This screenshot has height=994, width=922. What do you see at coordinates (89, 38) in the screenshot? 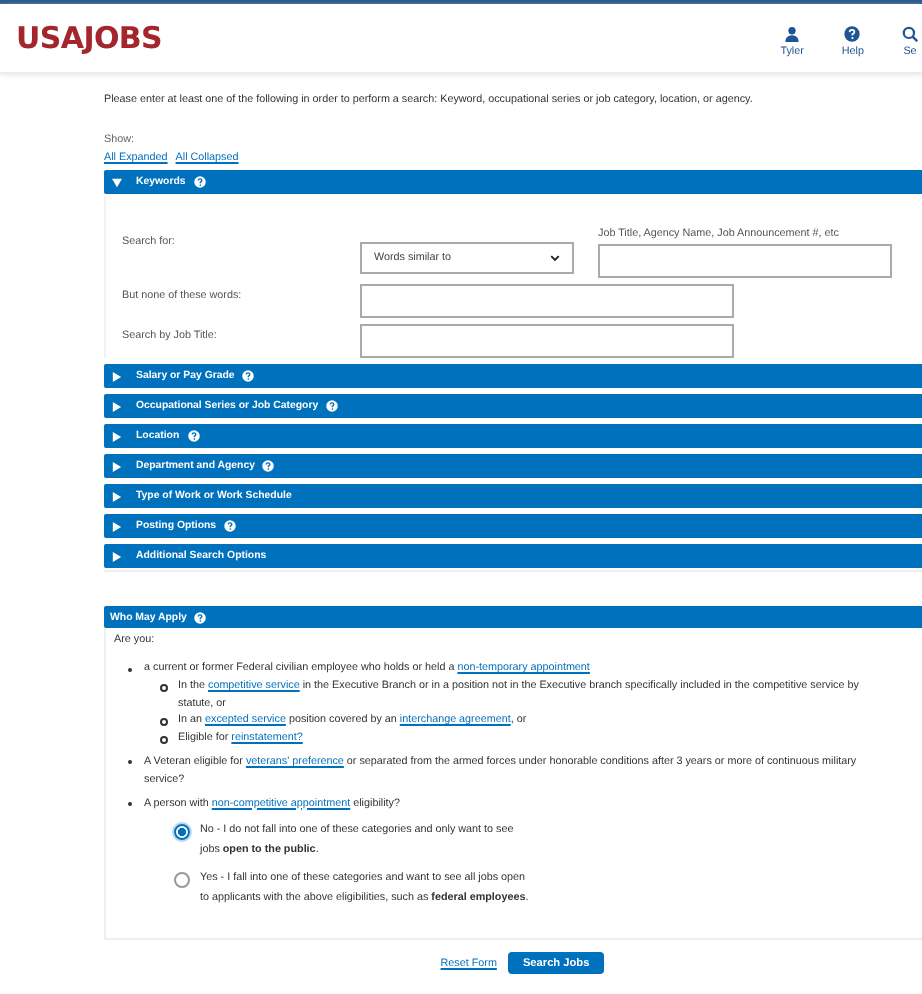
I see `site-logo: USAJOBS` at bounding box center [89, 38].